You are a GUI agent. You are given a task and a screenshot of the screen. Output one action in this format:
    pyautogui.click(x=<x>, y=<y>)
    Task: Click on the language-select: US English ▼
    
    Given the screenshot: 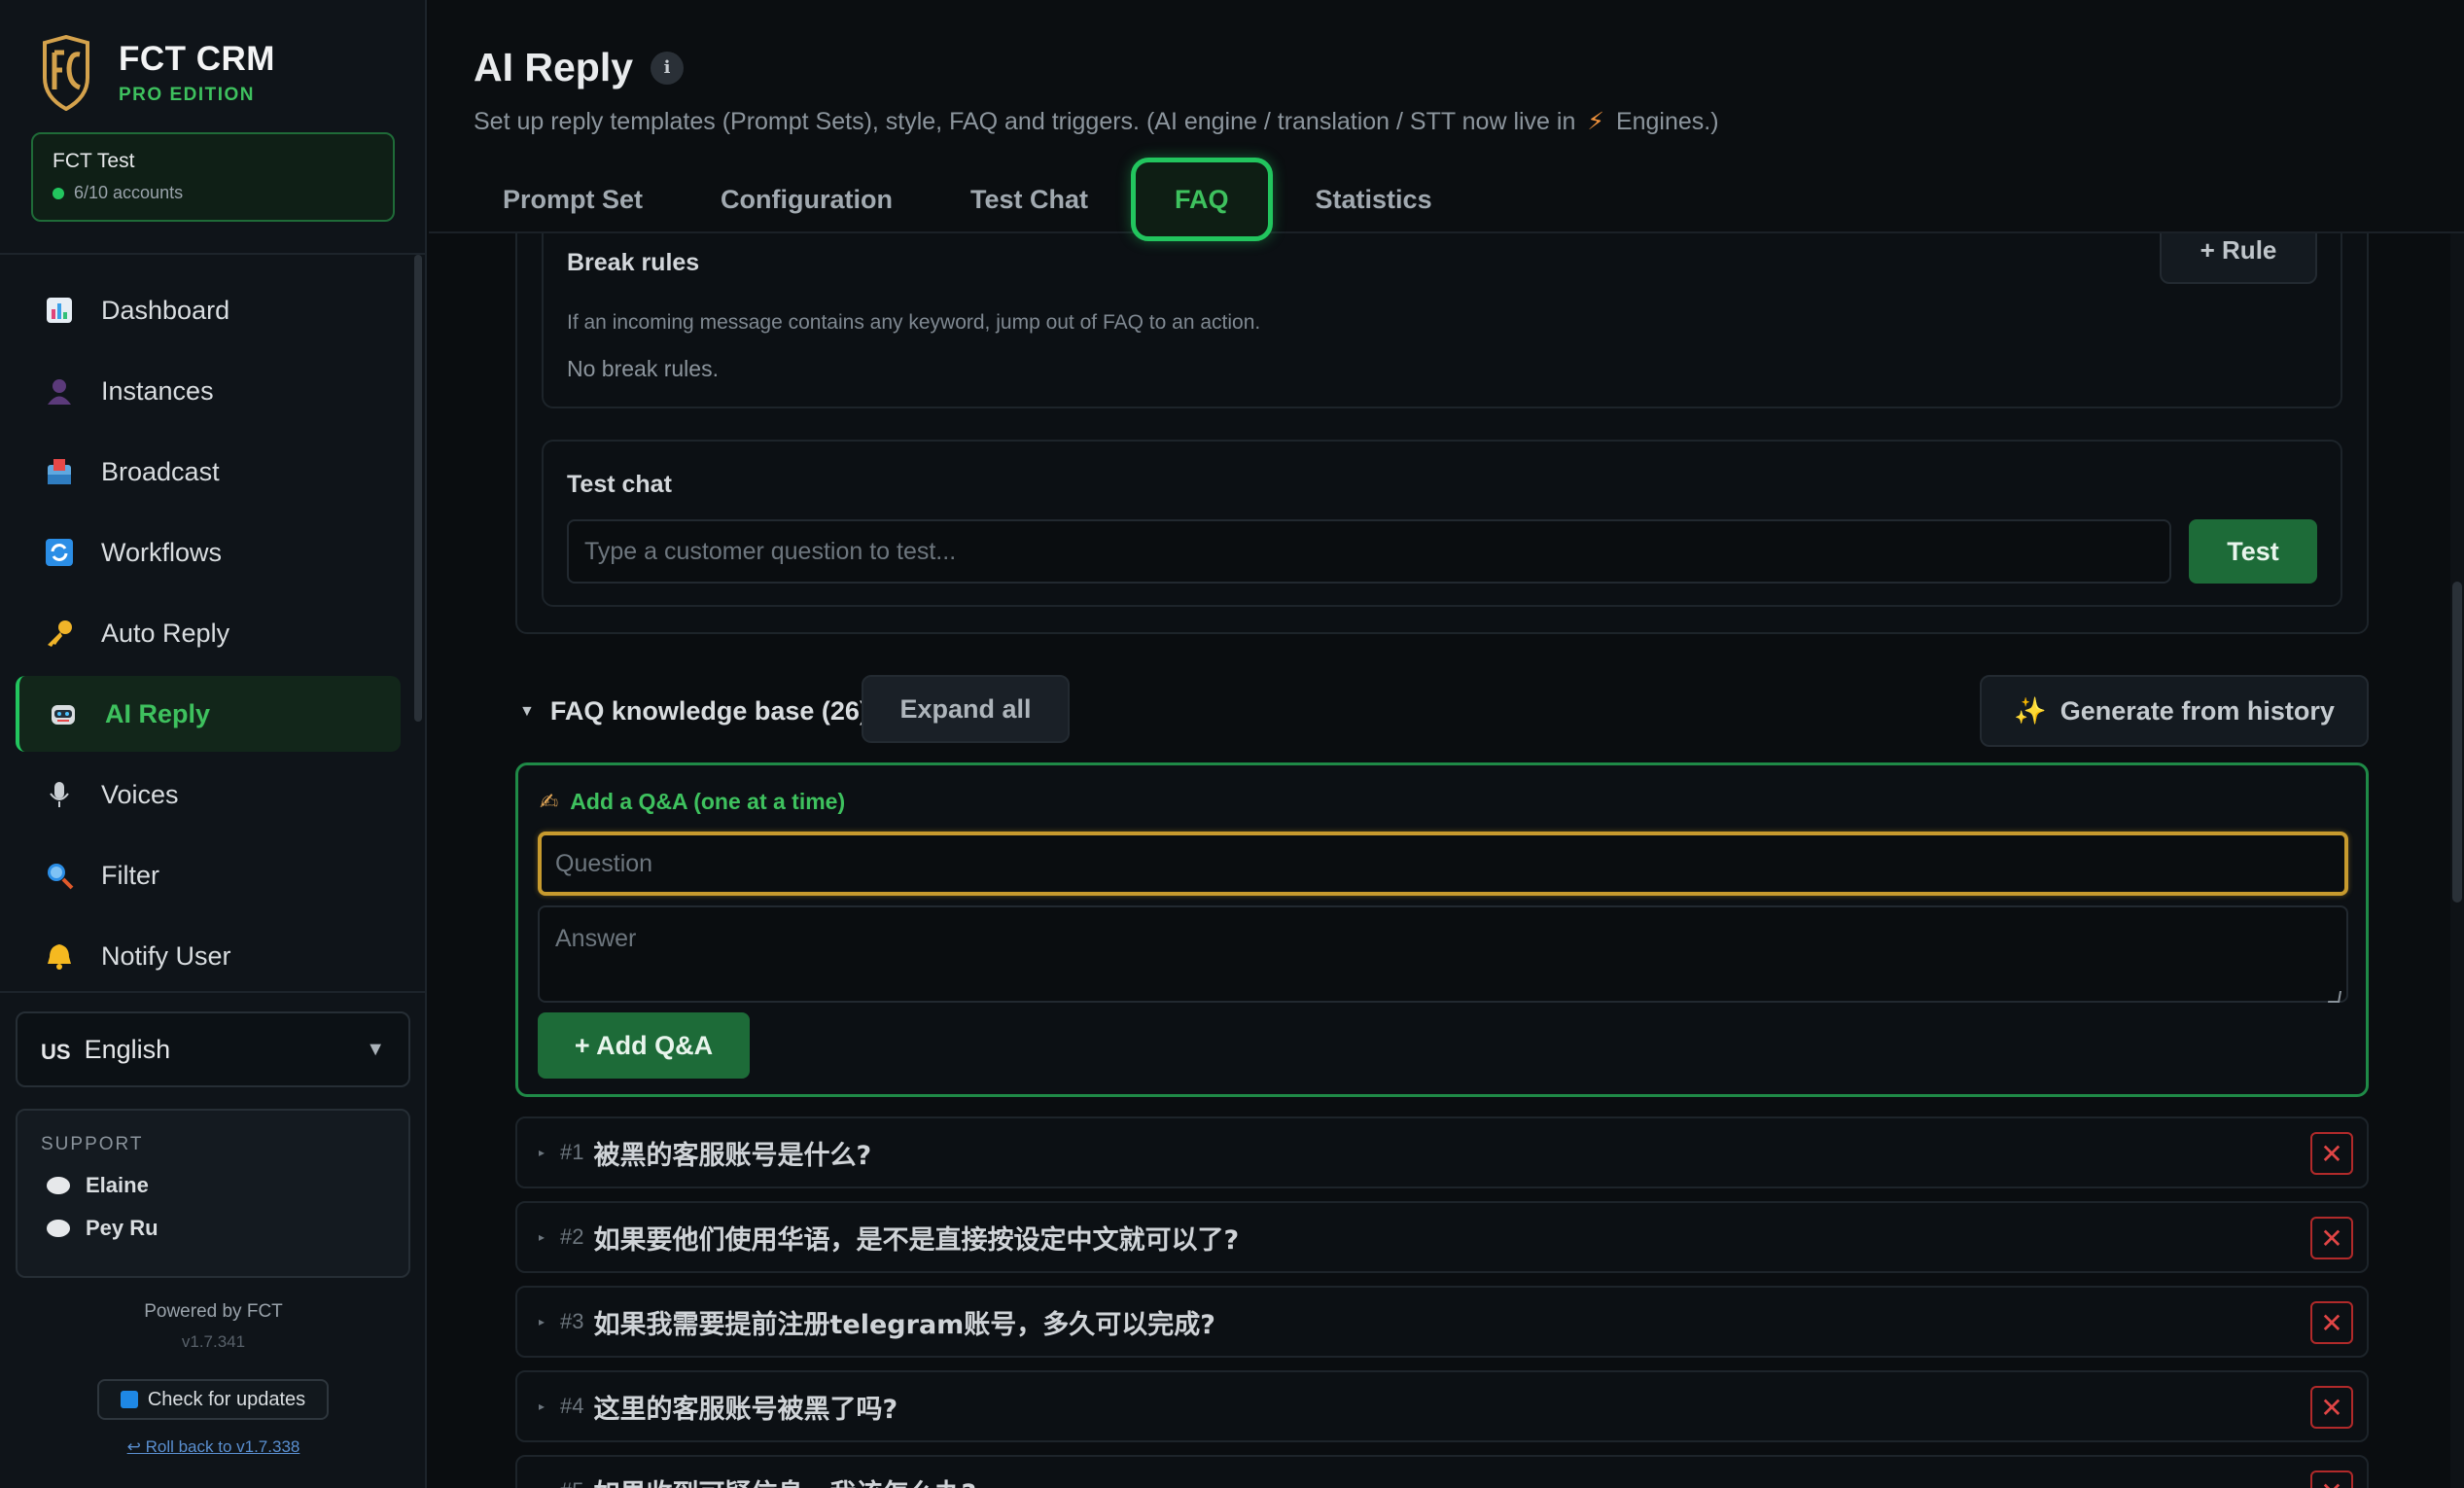 What is the action you would take?
    pyautogui.click(x=213, y=1049)
    